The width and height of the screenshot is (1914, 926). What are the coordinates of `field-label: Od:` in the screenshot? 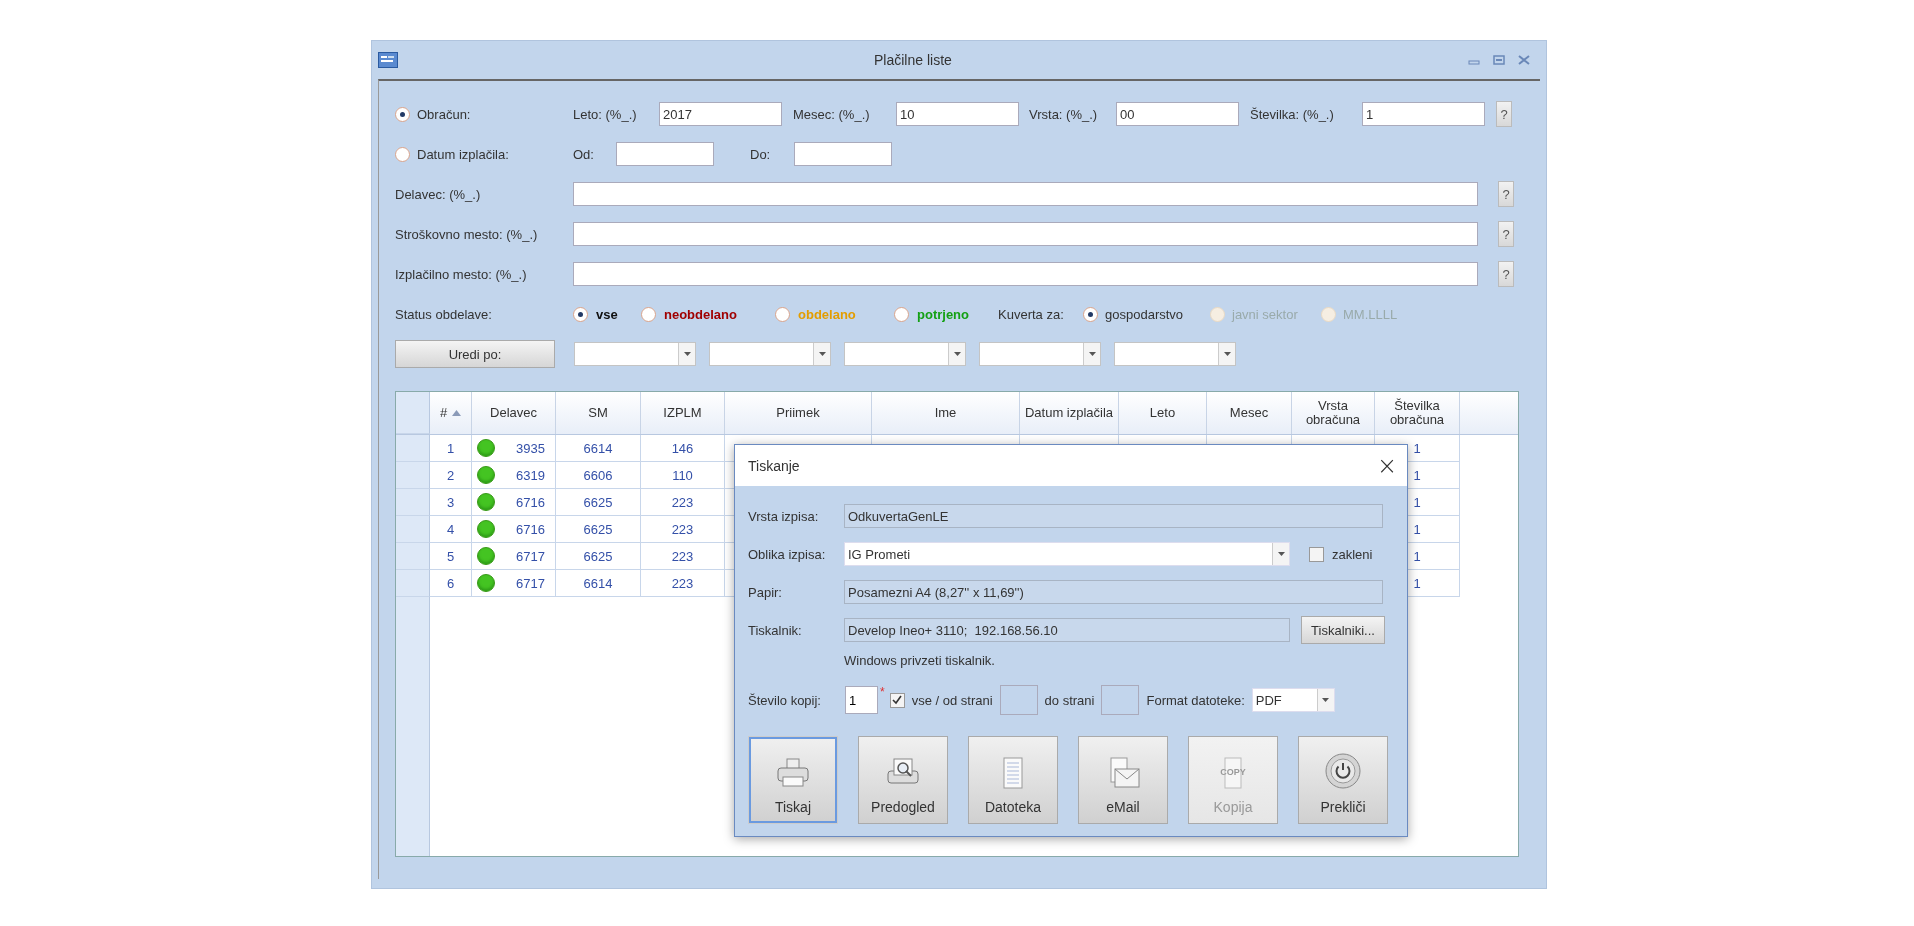 It's located at (584, 154).